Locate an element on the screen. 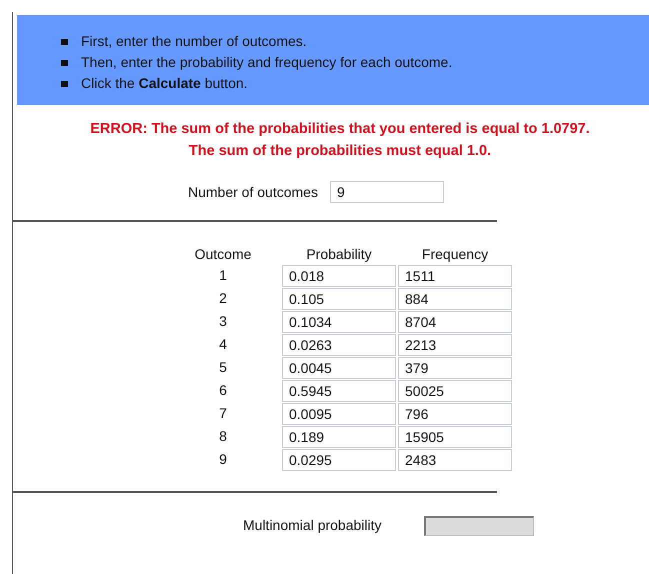  outcome-number: 5 is located at coordinates (223, 367).